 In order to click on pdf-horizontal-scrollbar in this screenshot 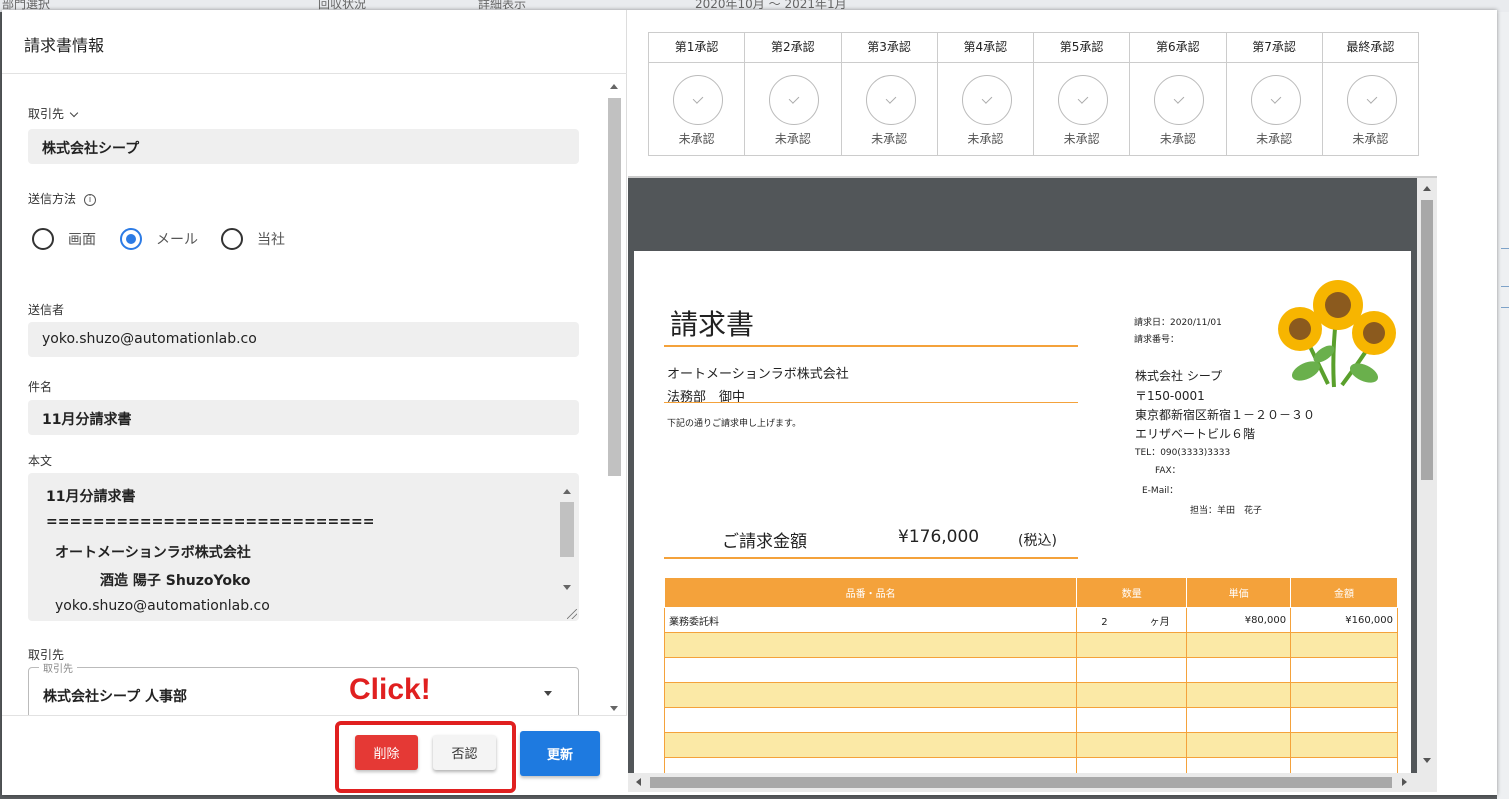, I will do `click(1032, 782)`.